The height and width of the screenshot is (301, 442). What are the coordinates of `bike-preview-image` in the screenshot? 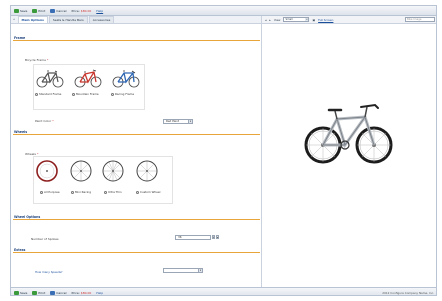 It's located at (348, 133).